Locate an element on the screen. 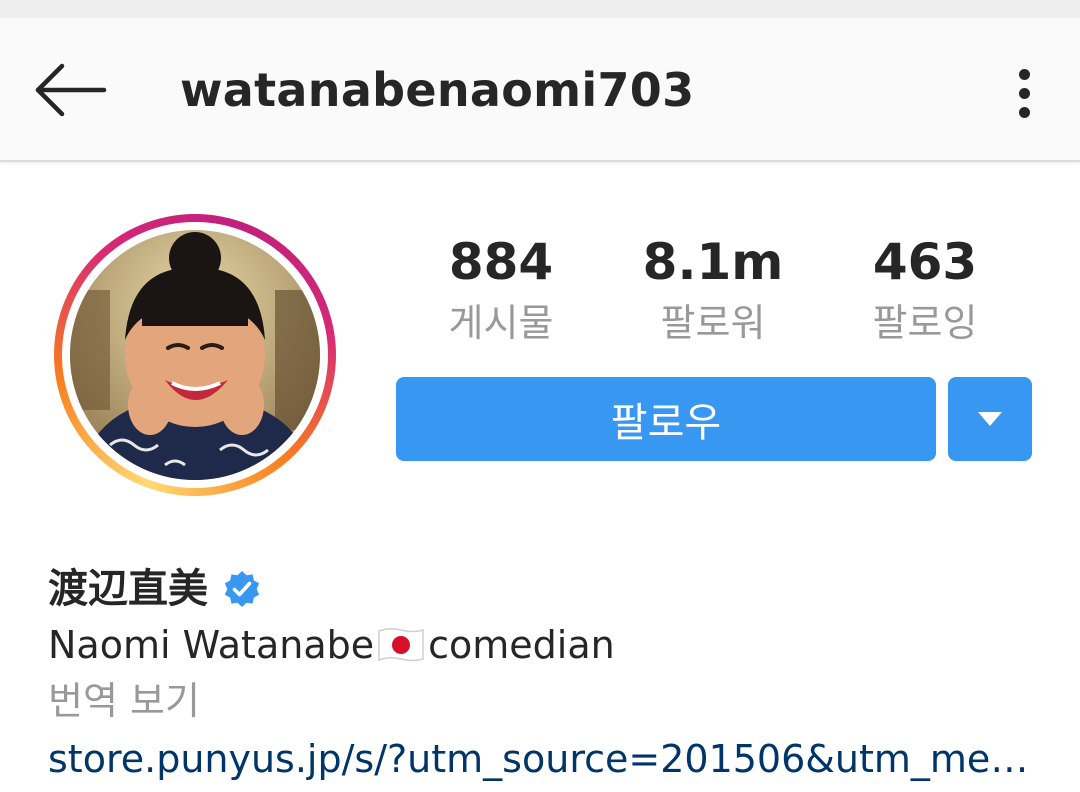 The width and height of the screenshot is (1080, 792). following-count: 463 팔로잉 is located at coordinates (925, 290).